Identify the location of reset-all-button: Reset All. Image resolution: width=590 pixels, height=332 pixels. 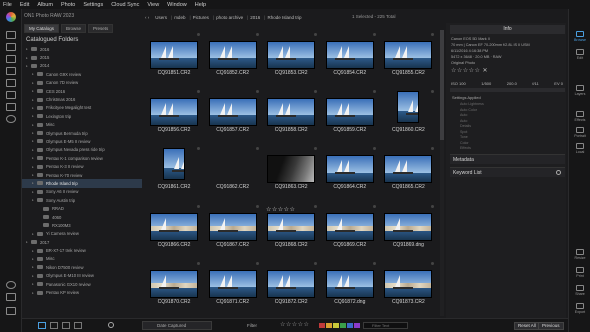
(527, 326).